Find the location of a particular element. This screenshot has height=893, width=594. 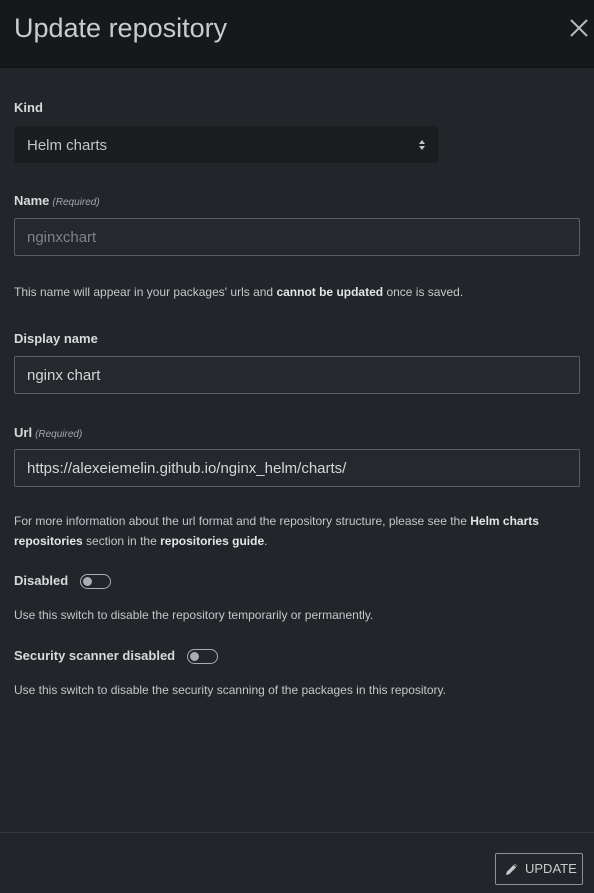

name-label-text: Name is located at coordinates (32, 200).